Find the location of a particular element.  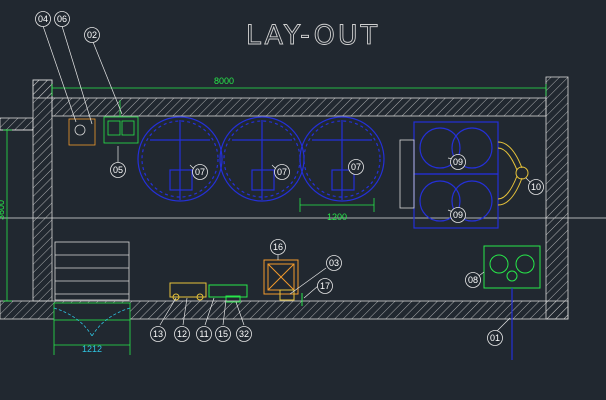

svg-text: 12 is located at coordinates (182, 334).